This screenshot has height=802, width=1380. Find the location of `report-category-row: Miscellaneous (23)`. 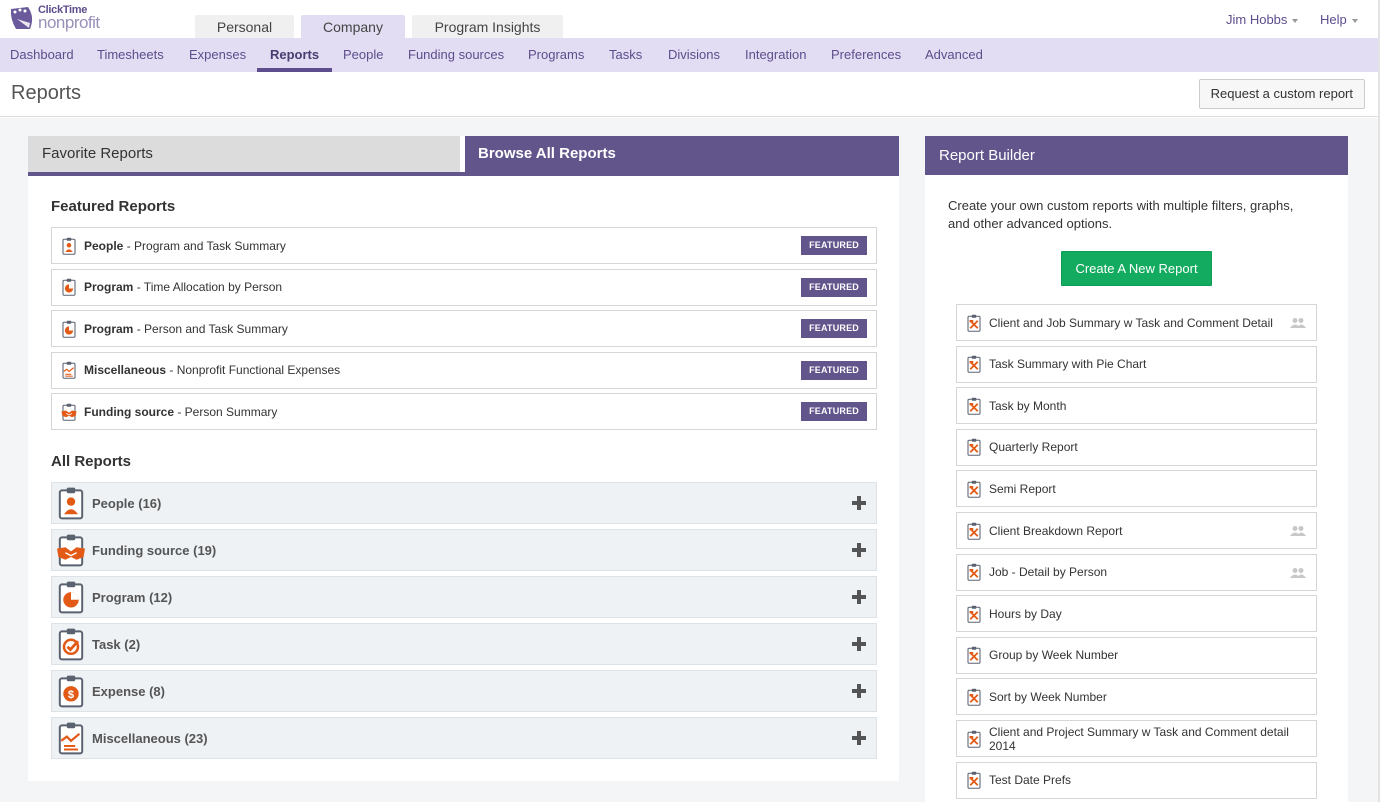

report-category-row: Miscellaneous (23) is located at coordinates (464, 738).